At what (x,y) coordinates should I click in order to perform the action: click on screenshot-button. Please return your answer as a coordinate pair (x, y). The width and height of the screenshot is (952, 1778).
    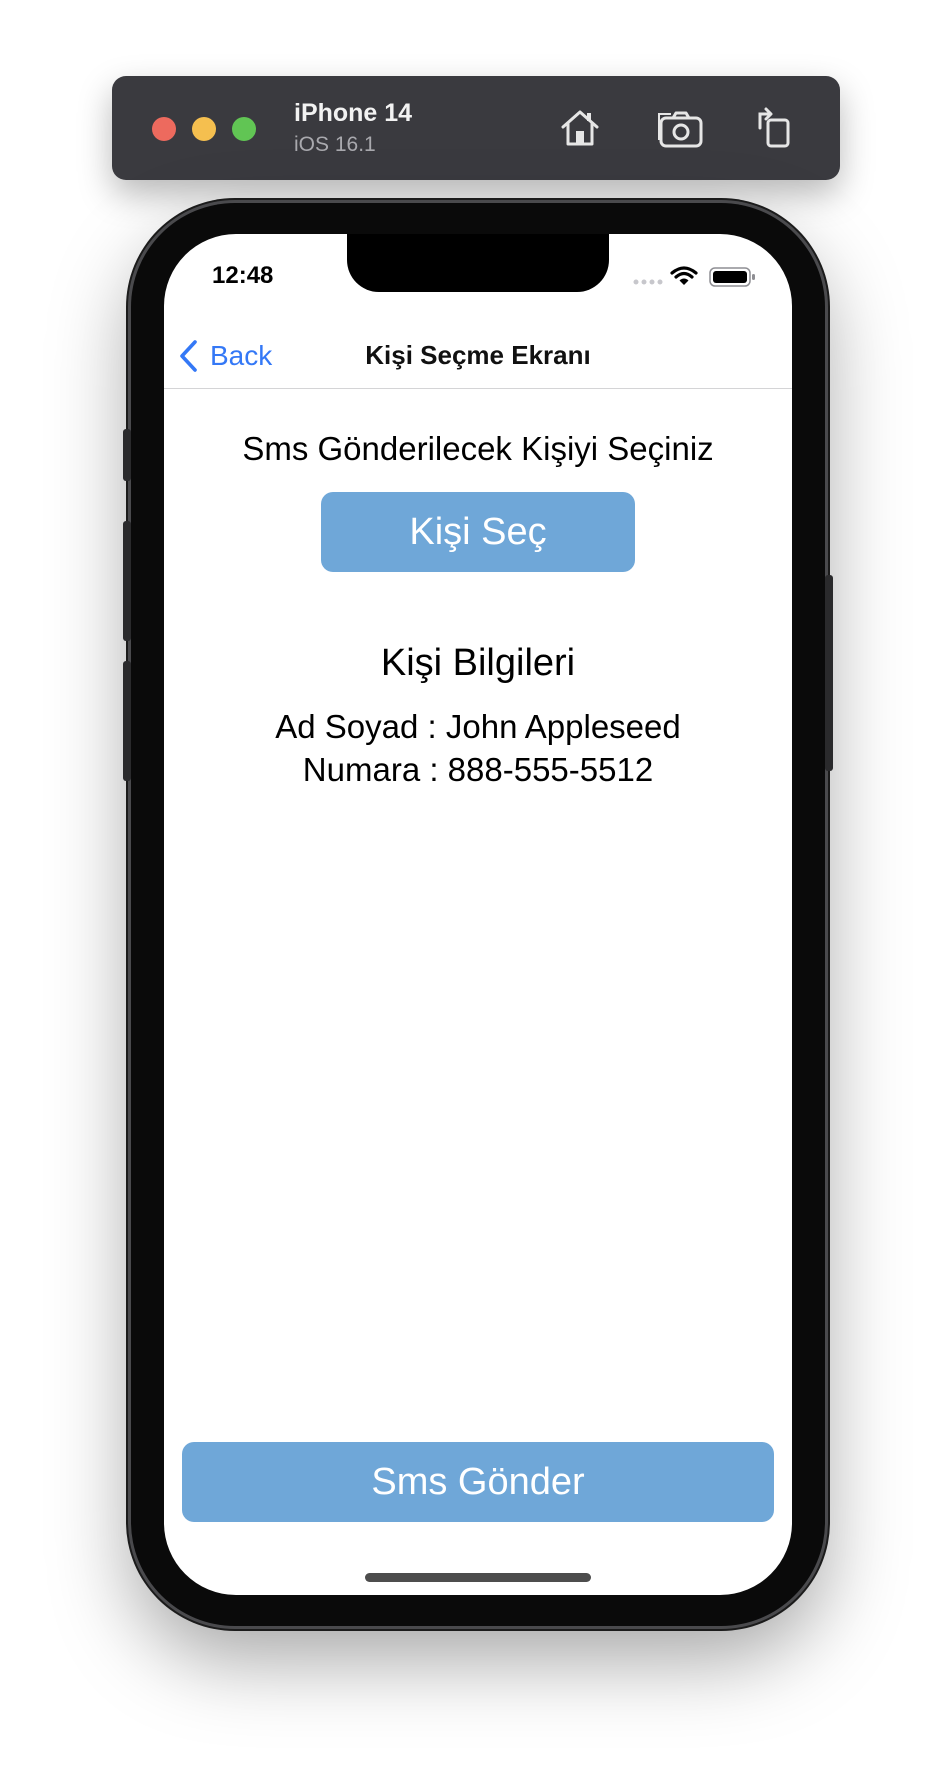
    Looking at the image, I should click on (681, 128).